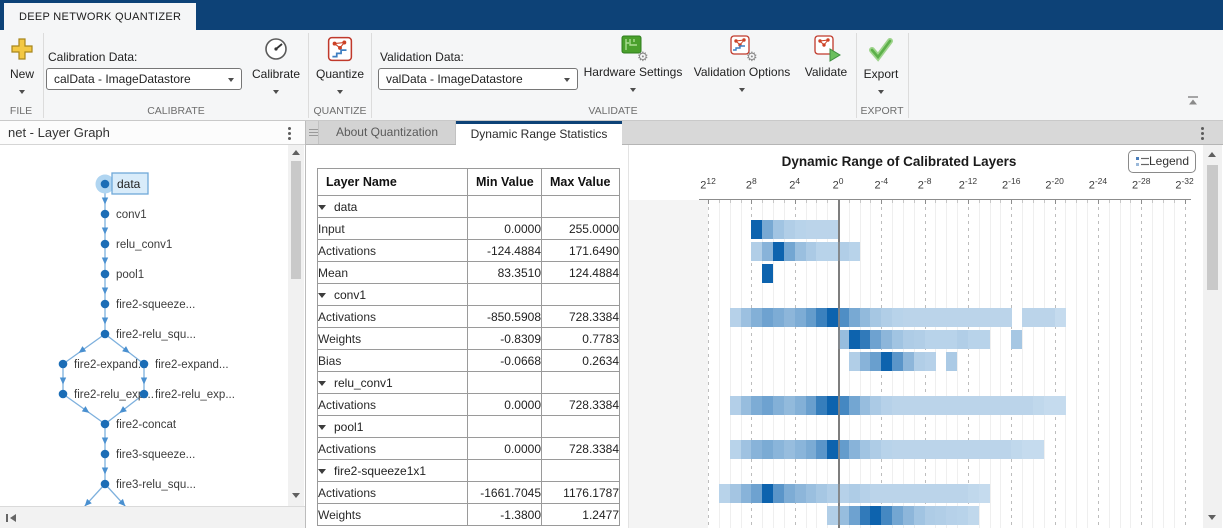 The image size is (1223, 528). I want to click on graph-node-fire3-relu_squeeze, so click(105, 484).